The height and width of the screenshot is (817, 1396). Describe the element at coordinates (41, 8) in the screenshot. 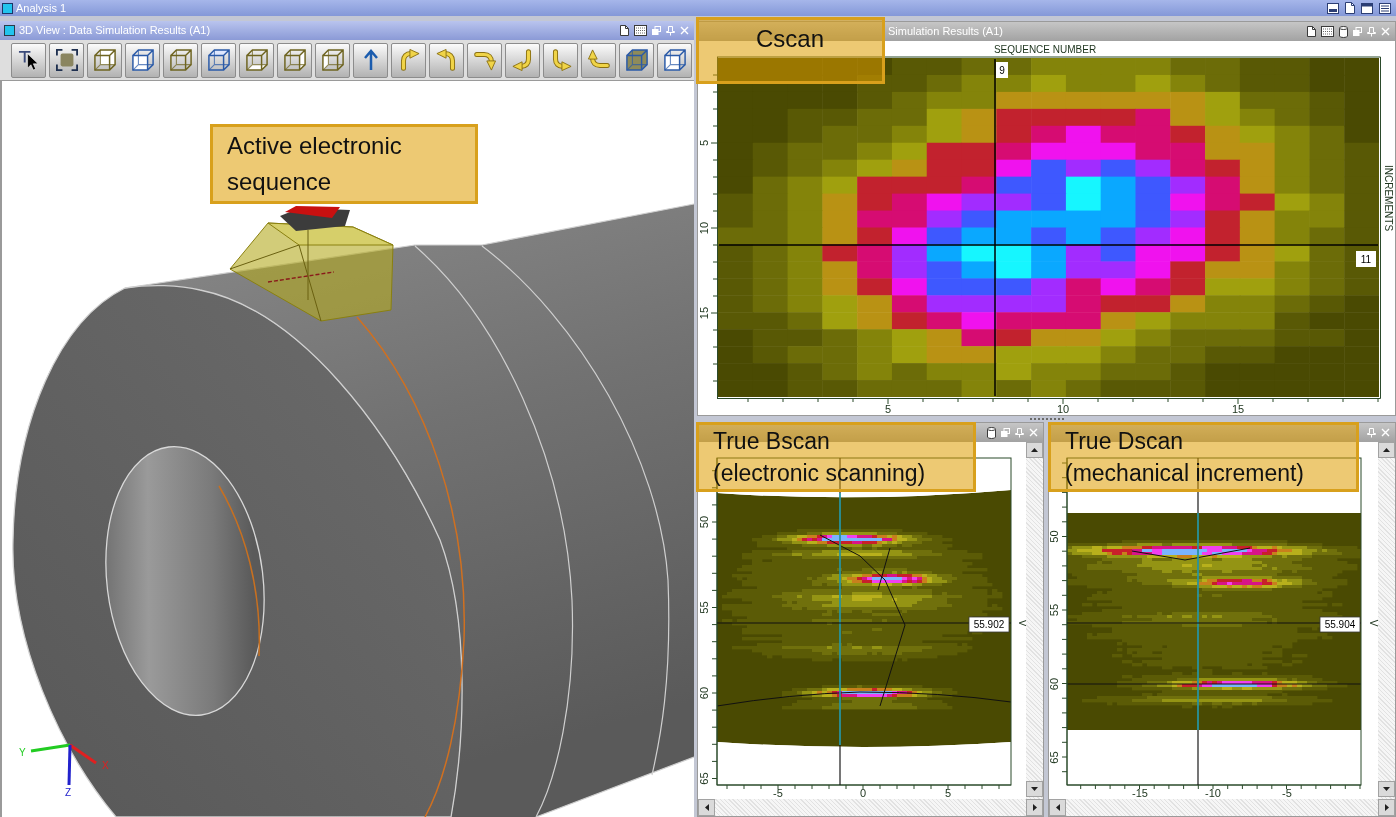

I see `app-title: Analysis 1` at that location.